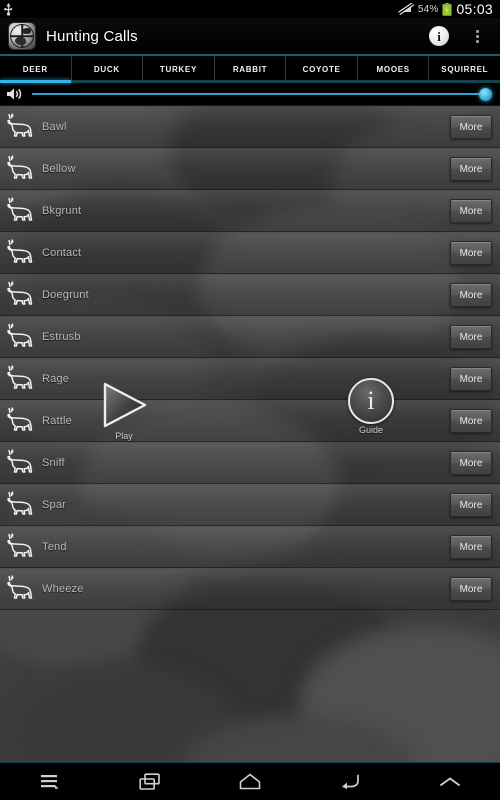 Image resolution: width=500 pixels, height=800 pixels. I want to click on tab-turkey: TURKEY, so click(179, 69).